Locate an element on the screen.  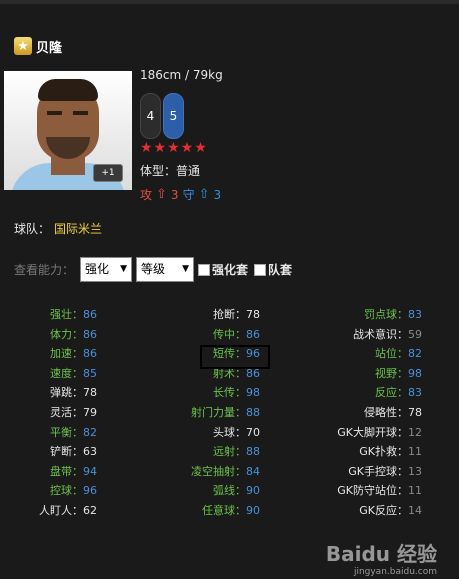
stat-col3-3: 视野：98 is located at coordinates (398, 373).